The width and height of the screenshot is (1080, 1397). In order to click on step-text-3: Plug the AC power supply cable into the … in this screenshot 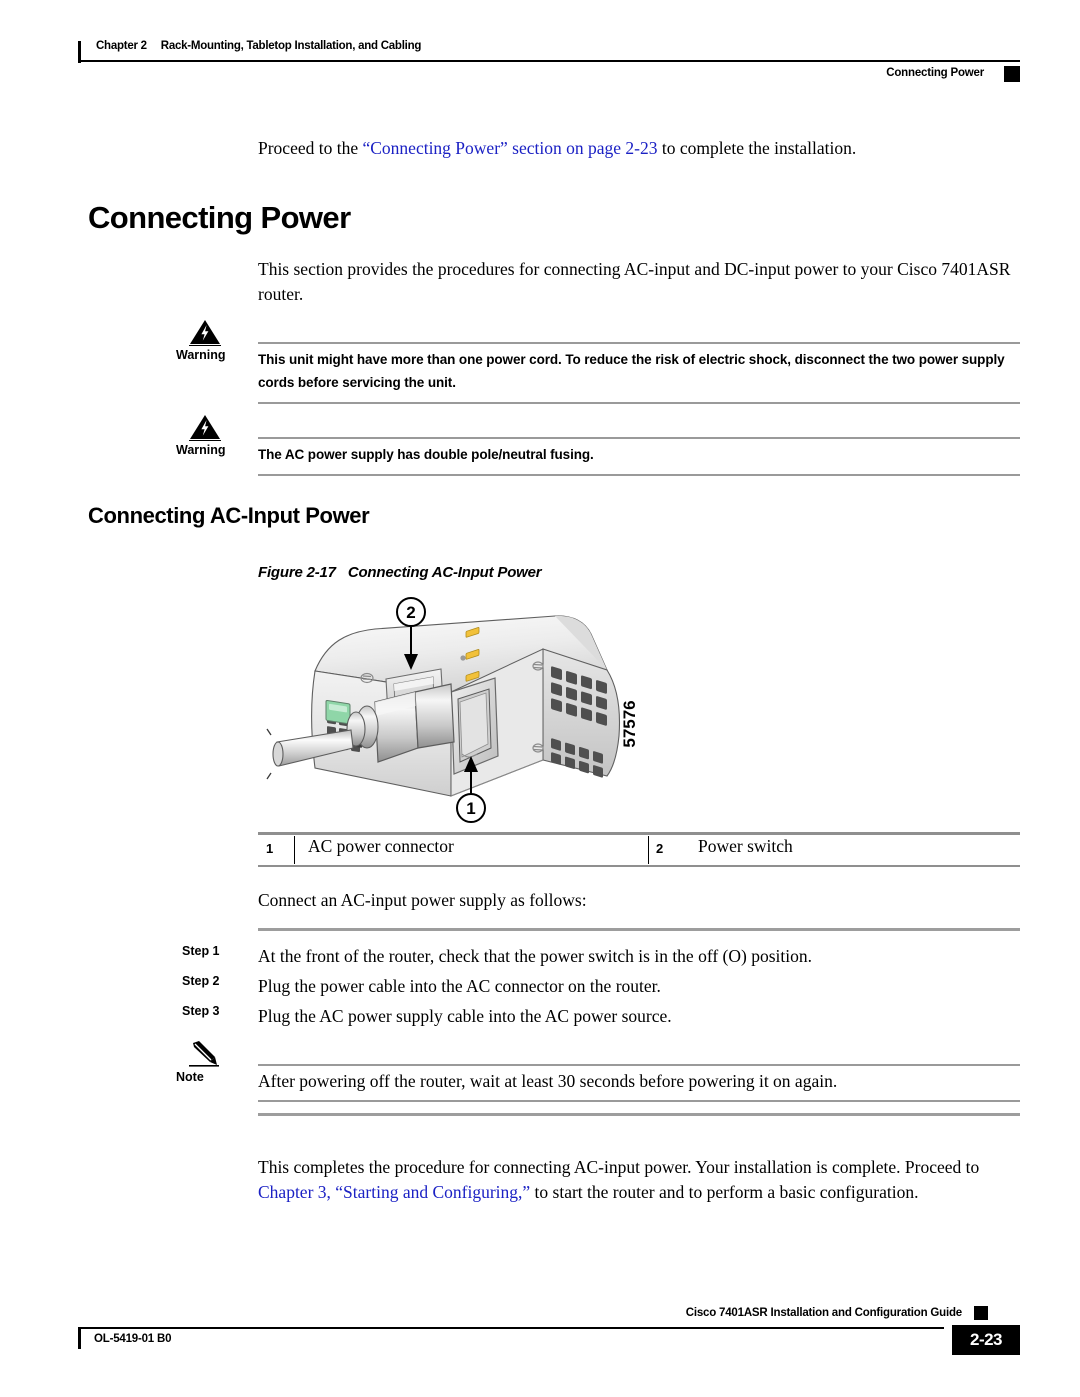, I will do `click(465, 1016)`.